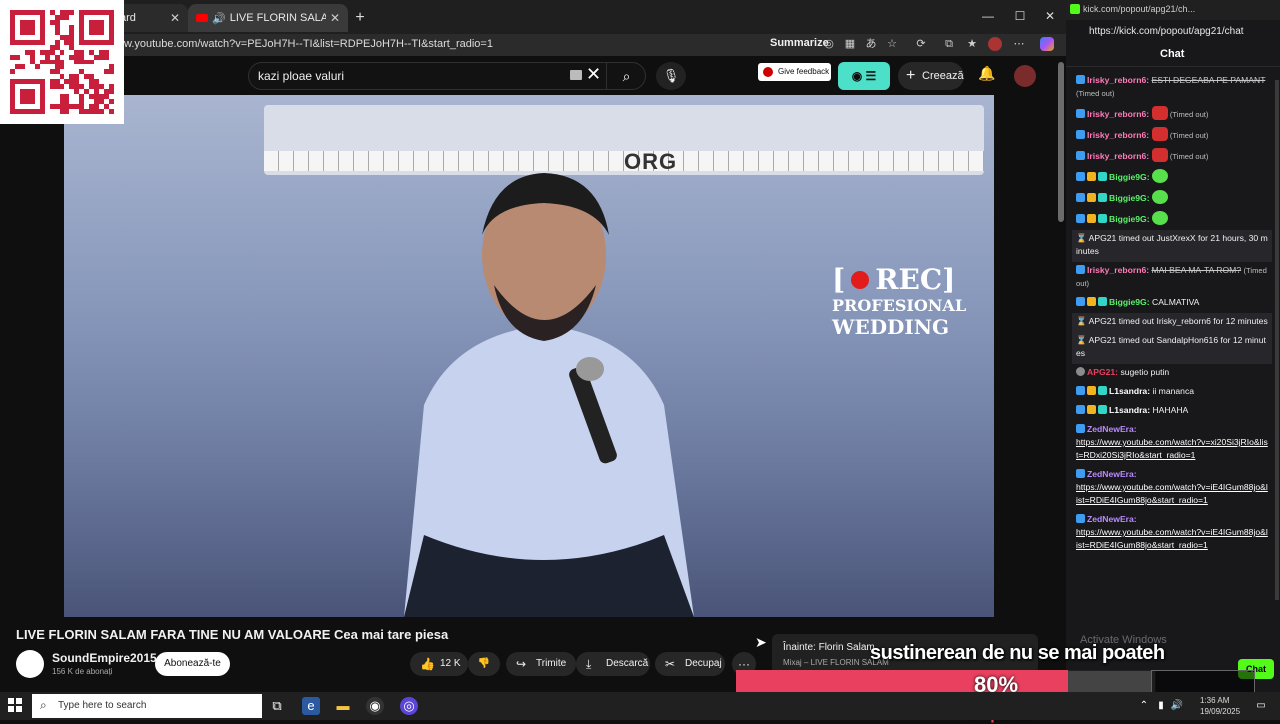  What do you see at coordinates (192, 664) in the screenshot?
I see `subscribe-button: Abonează-te` at bounding box center [192, 664].